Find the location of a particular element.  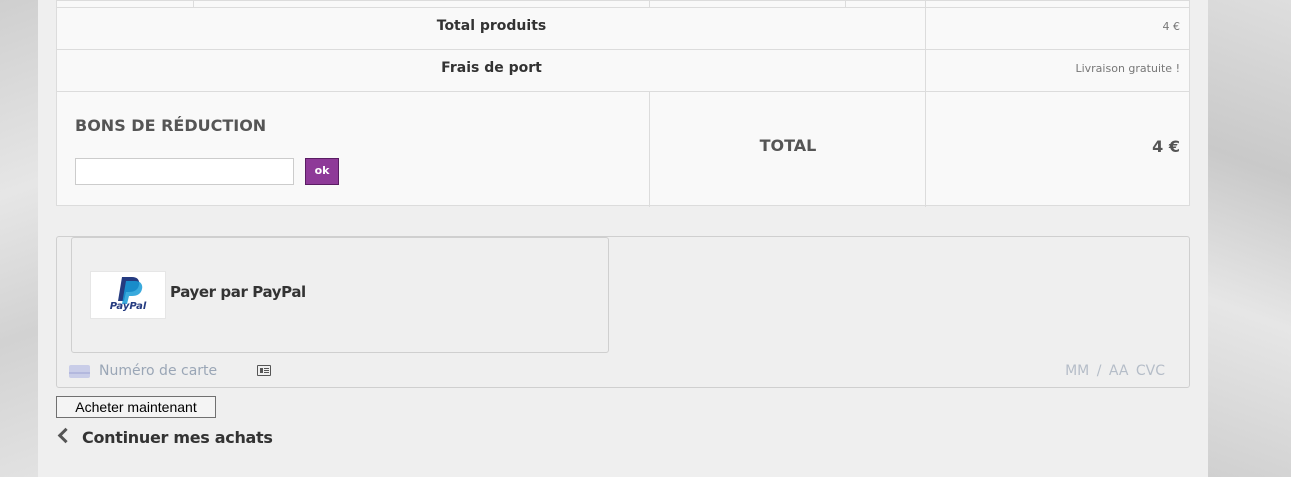

voucher-title: BONS DE RÉDUCTION is located at coordinates (171, 125).